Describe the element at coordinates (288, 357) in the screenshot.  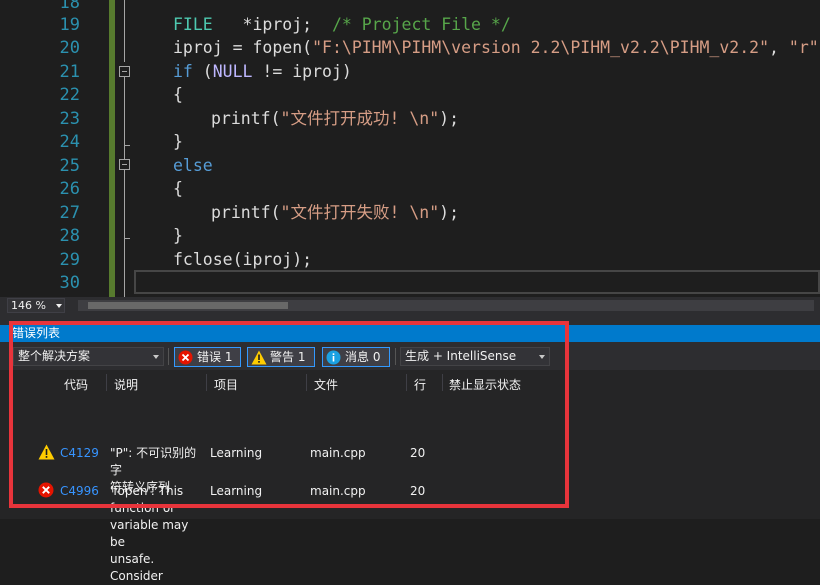
I see `warnings-count-label: 警告 1` at that location.